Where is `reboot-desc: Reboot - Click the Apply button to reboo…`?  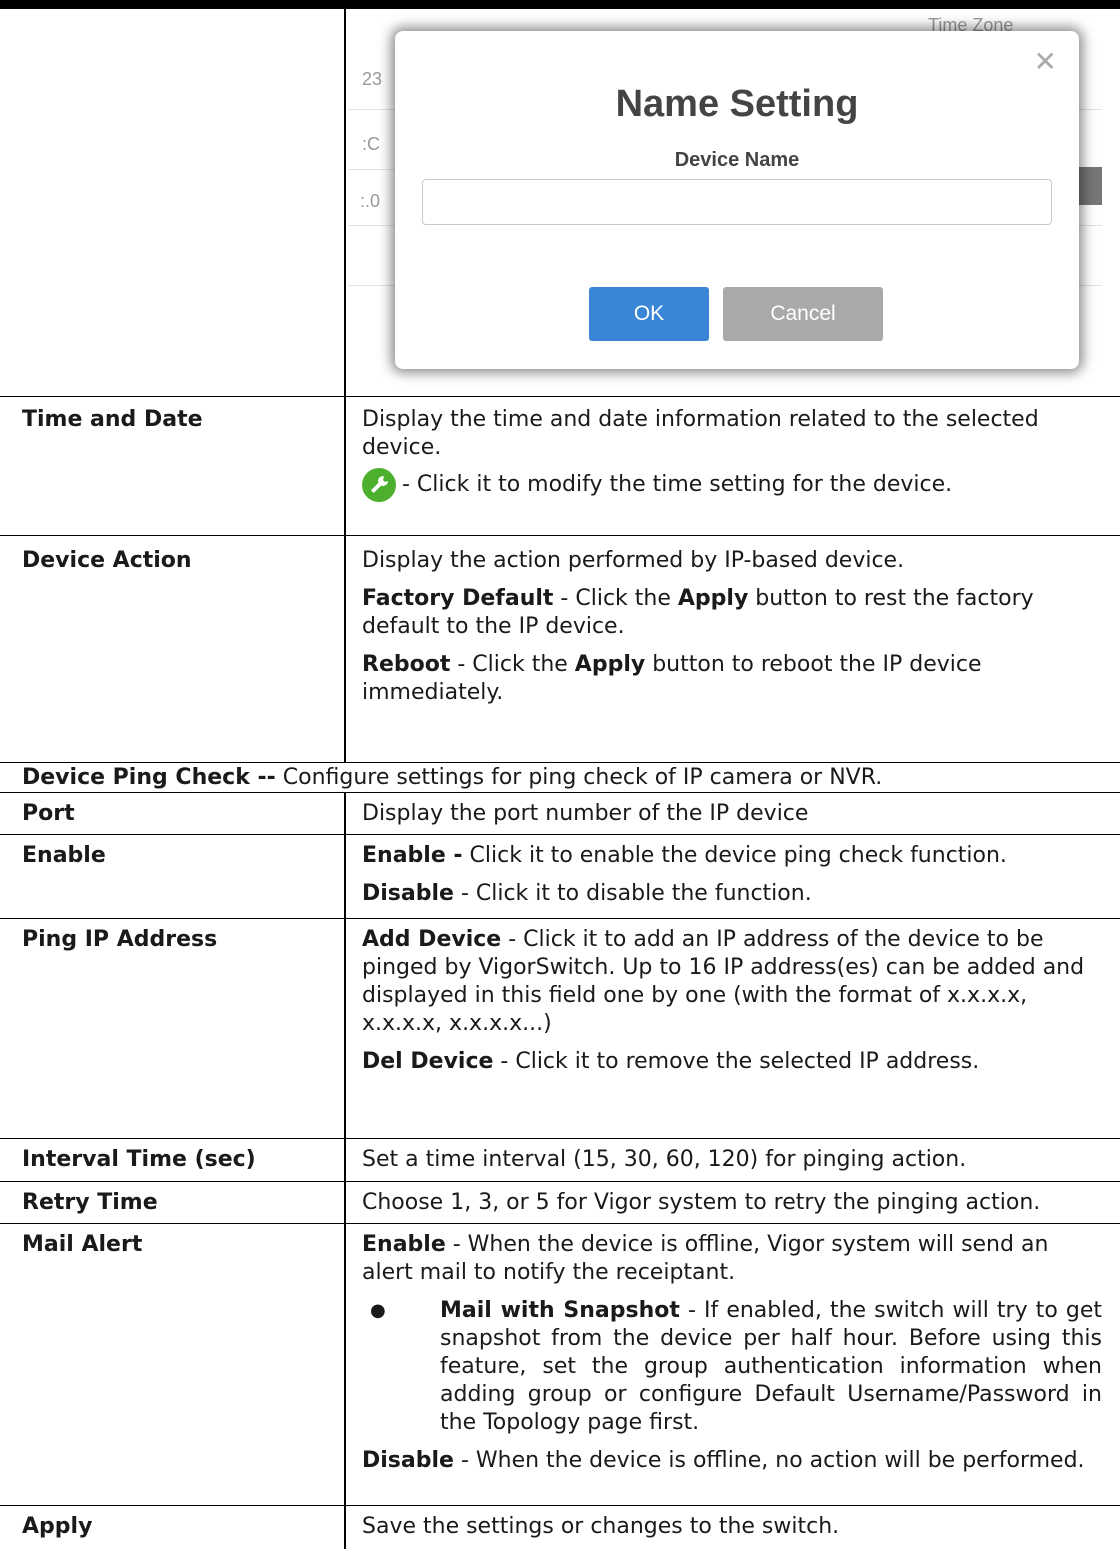 reboot-desc: Reboot - Click the Apply button to reboo… is located at coordinates (732, 679).